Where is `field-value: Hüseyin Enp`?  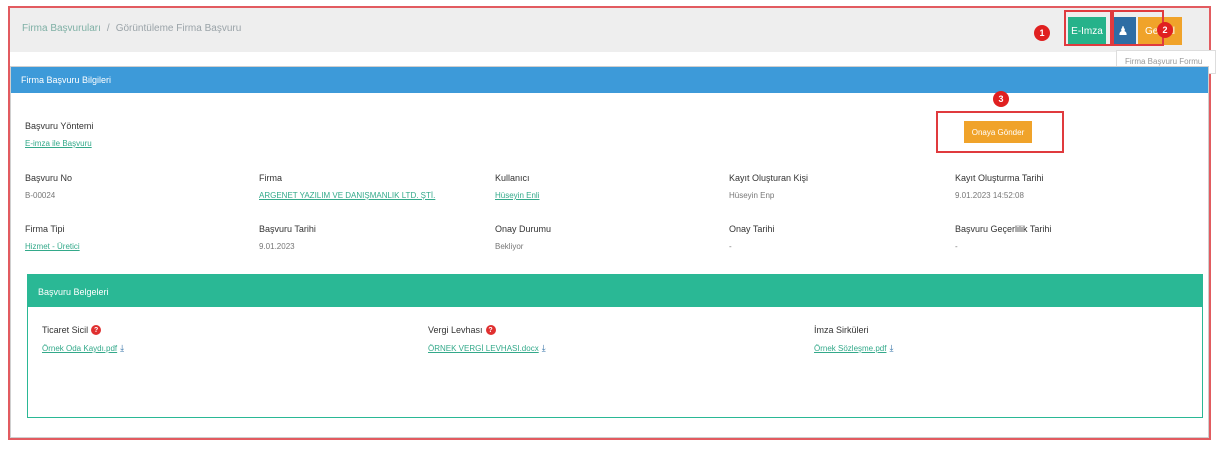 field-value: Hüseyin Enp is located at coordinates (752, 195).